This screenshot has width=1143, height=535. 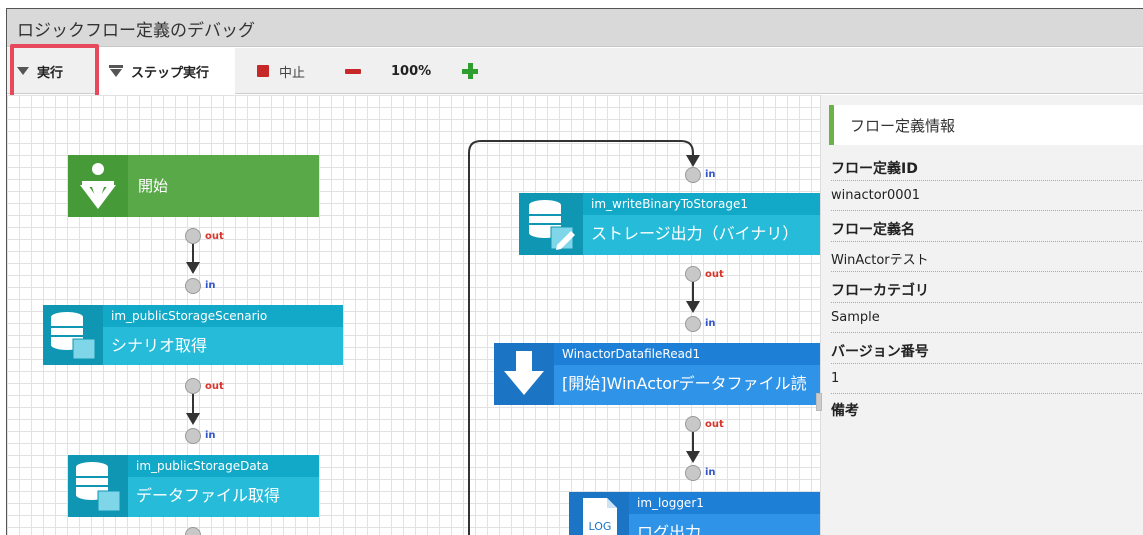 I want to click on step-run-button: ステップ実行, so click(x=167, y=71).